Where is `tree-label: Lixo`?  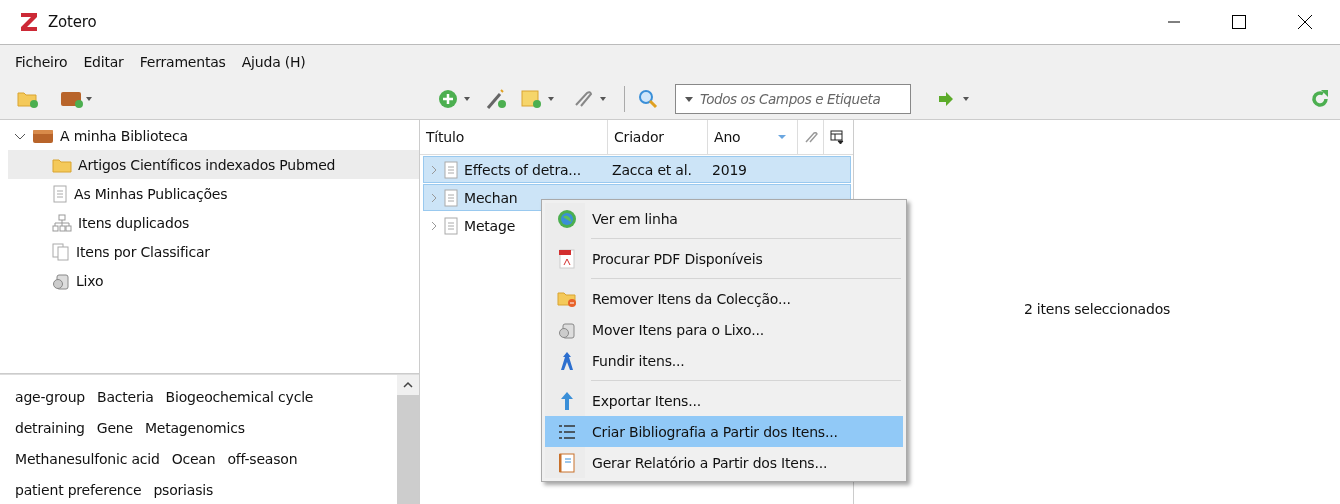
tree-label: Lixo is located at coordinates (90, 280).